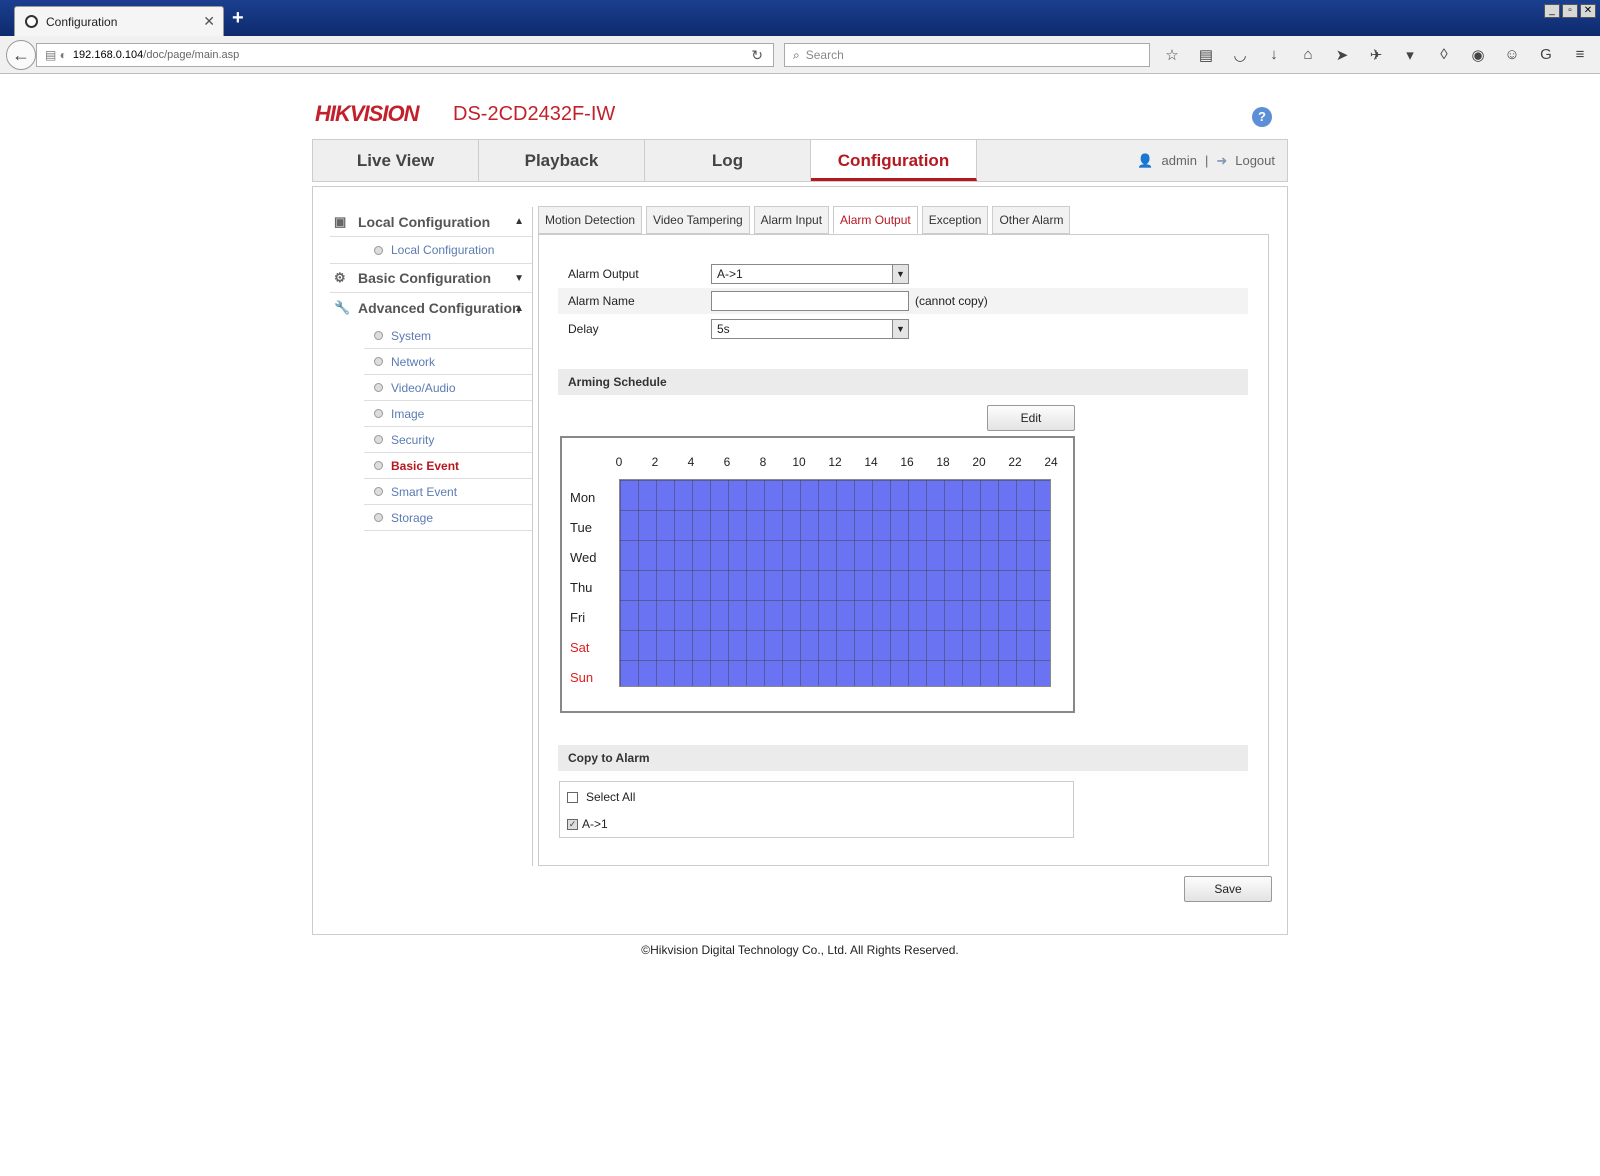  I want to click on circle-arrow-icon: ◉, so click(1478, 55).